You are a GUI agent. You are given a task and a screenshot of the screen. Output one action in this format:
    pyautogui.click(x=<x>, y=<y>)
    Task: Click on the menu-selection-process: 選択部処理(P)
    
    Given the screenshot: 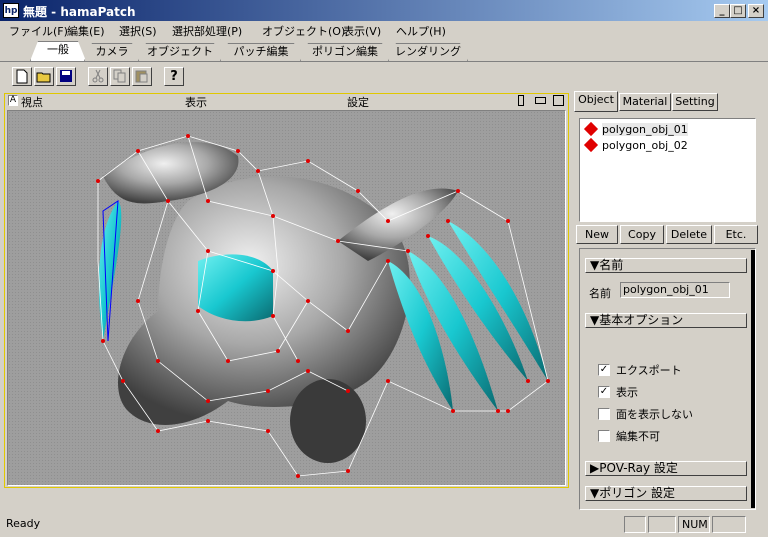 What is the action you would take?
    pyautogui.click(x=207, y=31)
    